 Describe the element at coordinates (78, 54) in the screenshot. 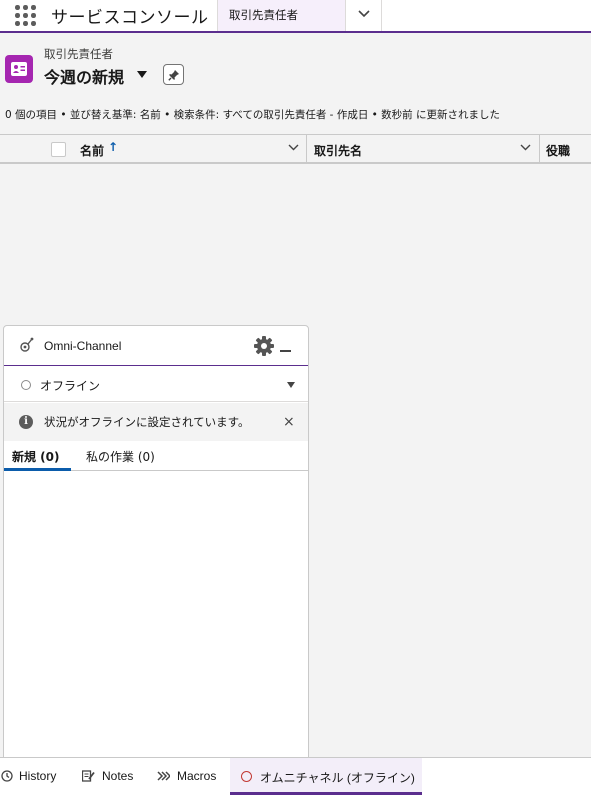

I see `object-label: 取引先責任者` at that location.